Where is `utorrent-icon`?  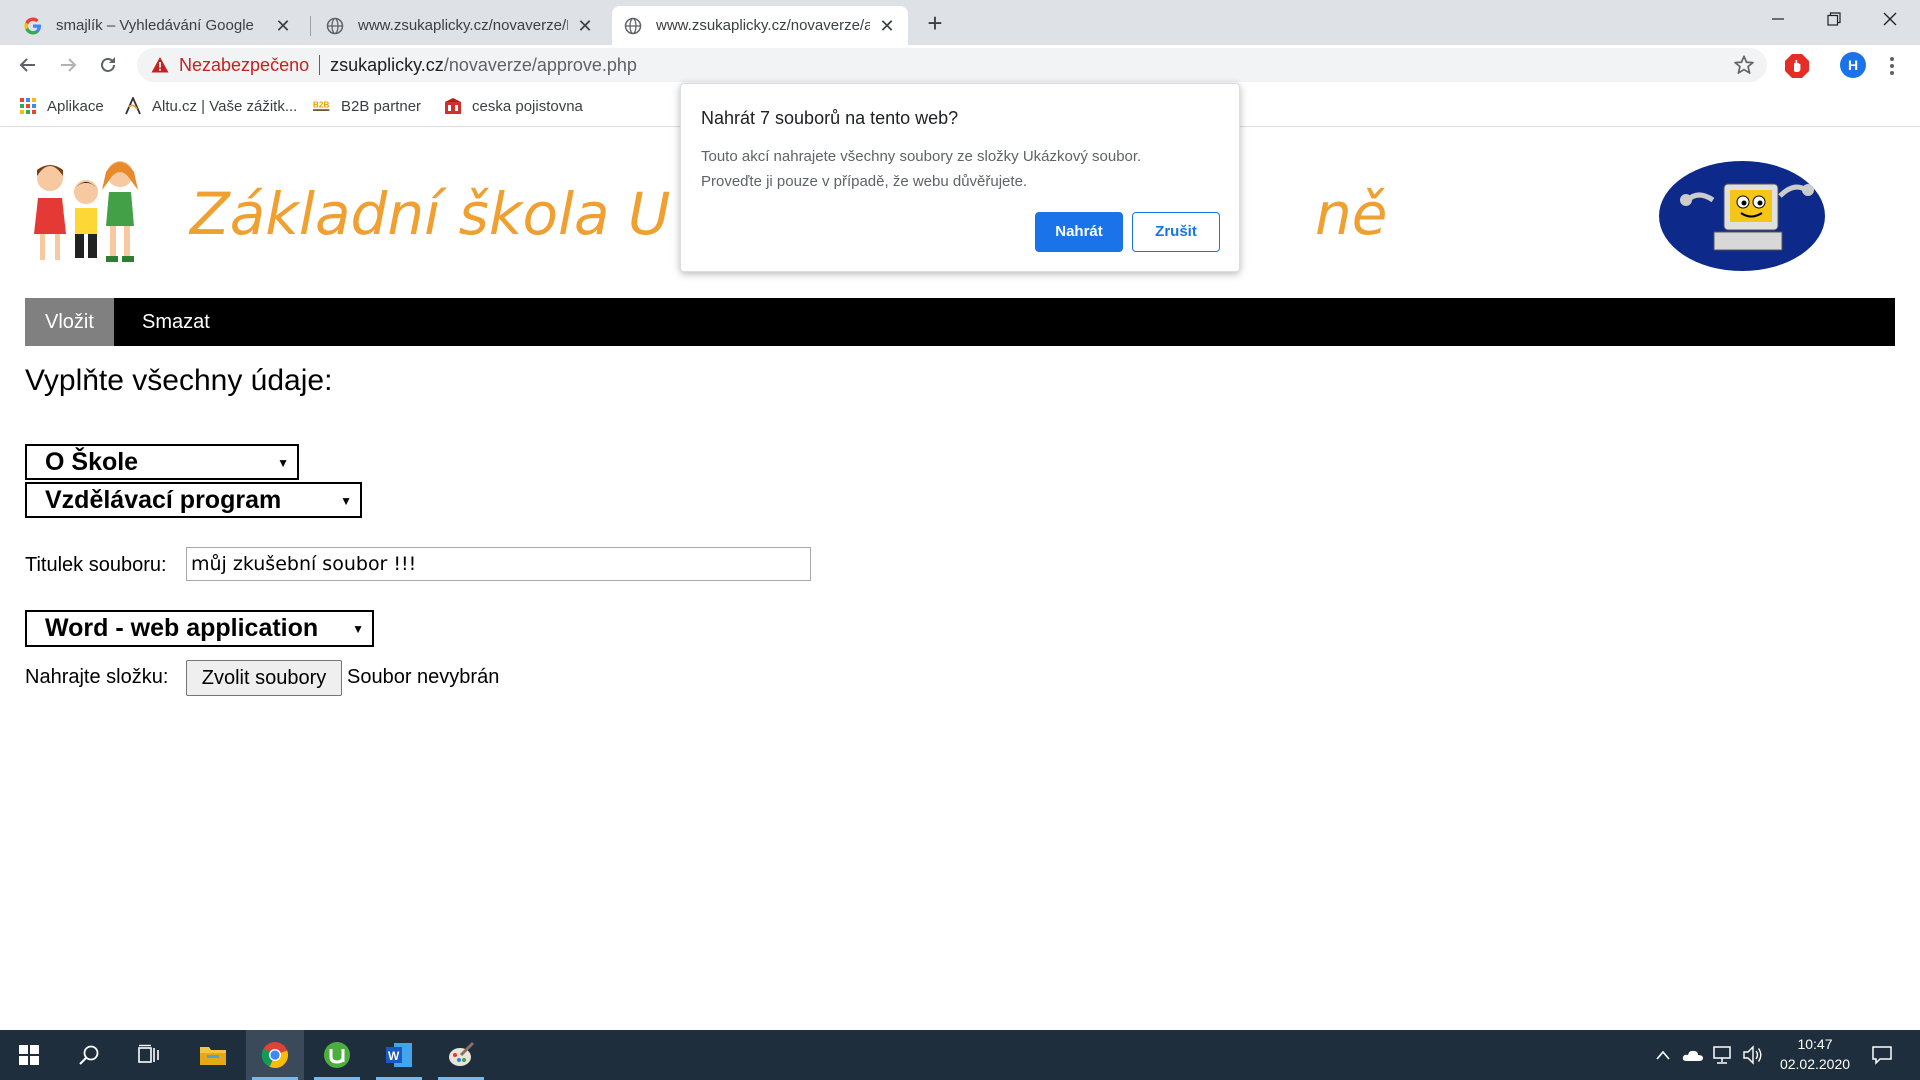
utorrent-icon is located at coordinates (337, 1055).